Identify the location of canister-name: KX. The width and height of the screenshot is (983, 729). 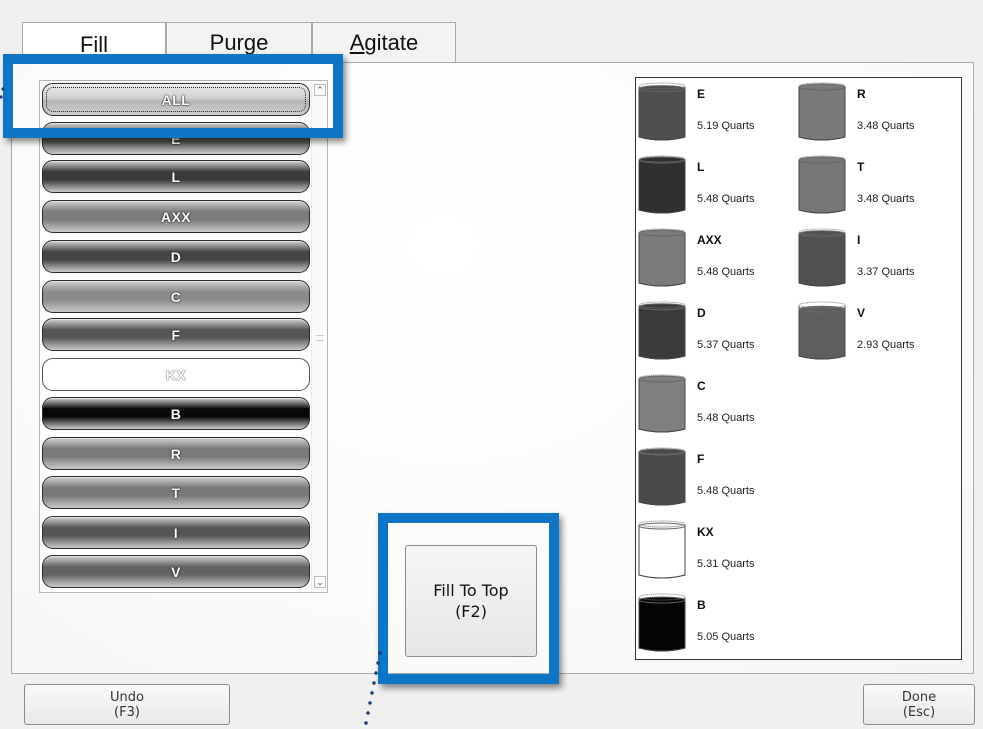
(705, 532).